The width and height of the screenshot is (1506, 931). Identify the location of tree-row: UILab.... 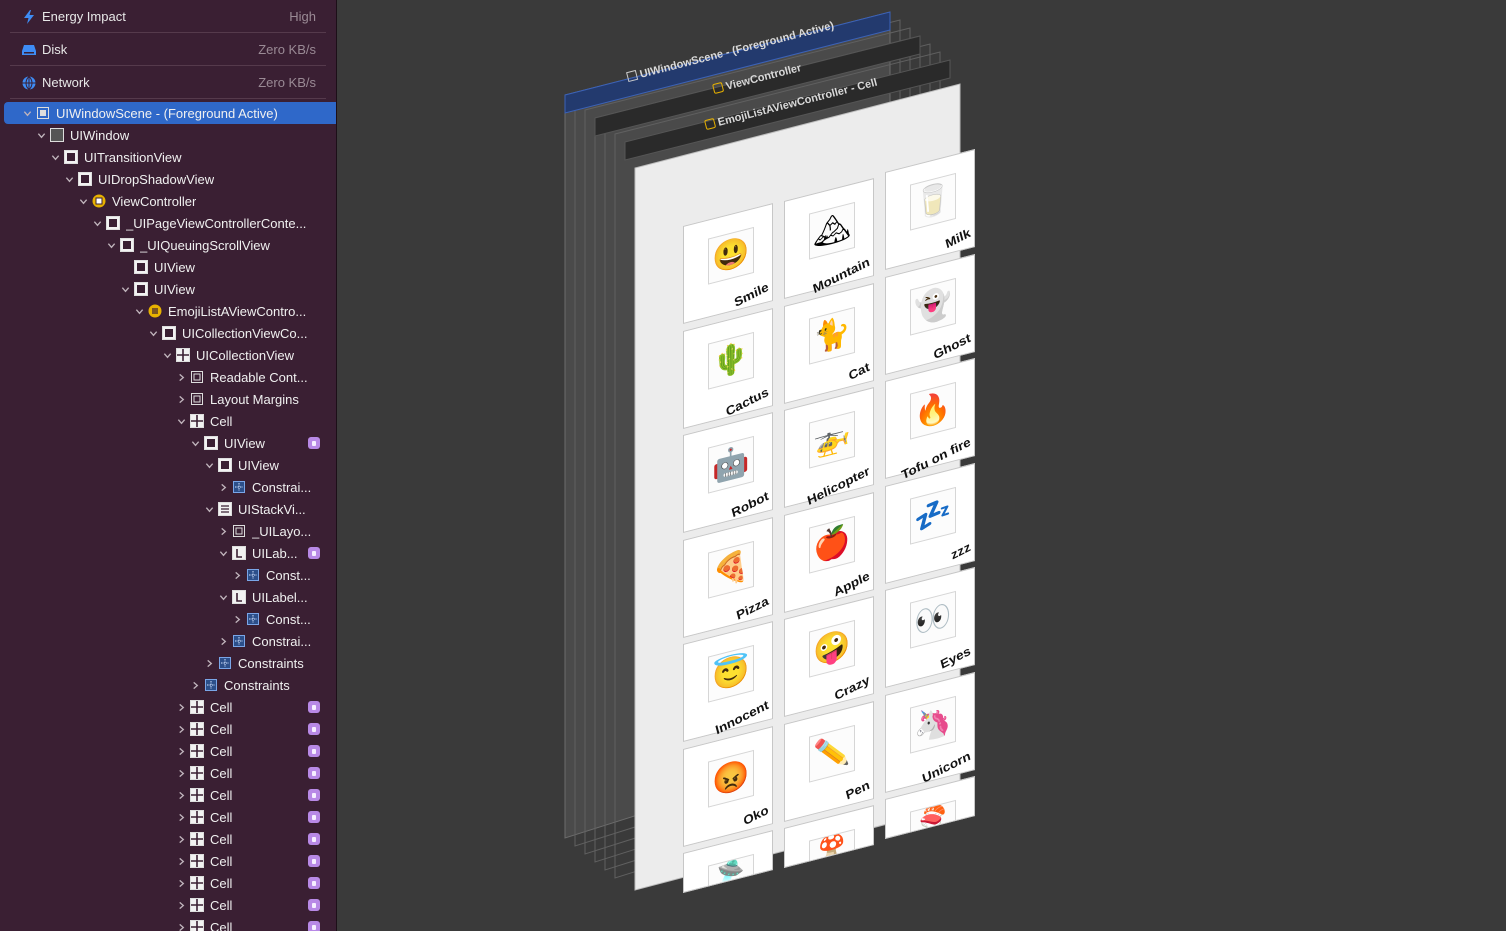
(276, 553).